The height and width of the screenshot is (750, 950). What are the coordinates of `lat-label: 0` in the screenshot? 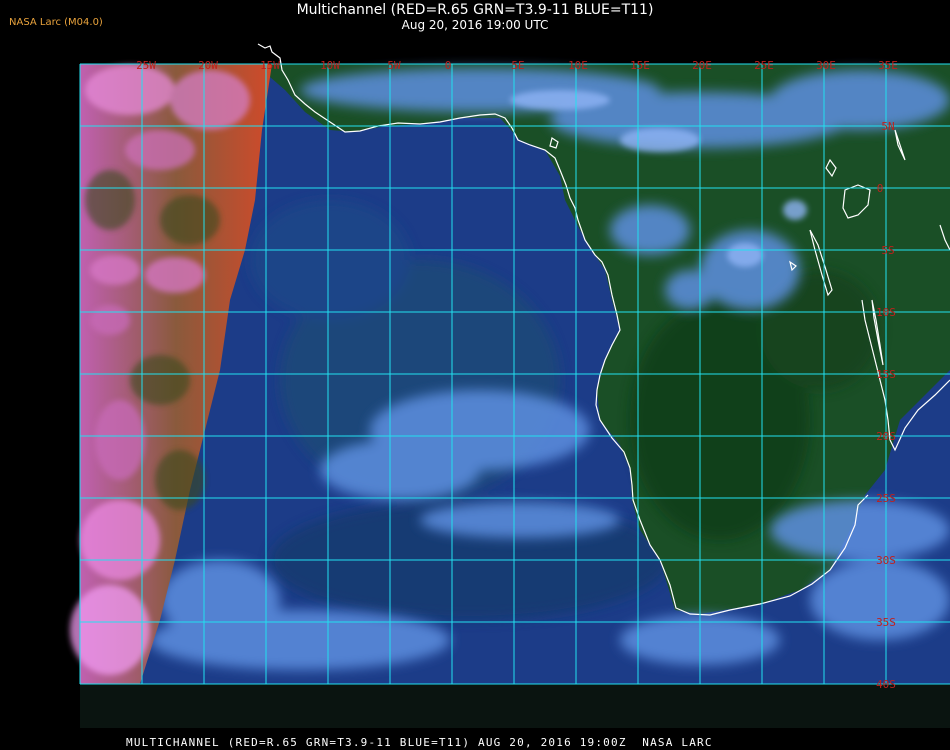 It's located at (880, 188).